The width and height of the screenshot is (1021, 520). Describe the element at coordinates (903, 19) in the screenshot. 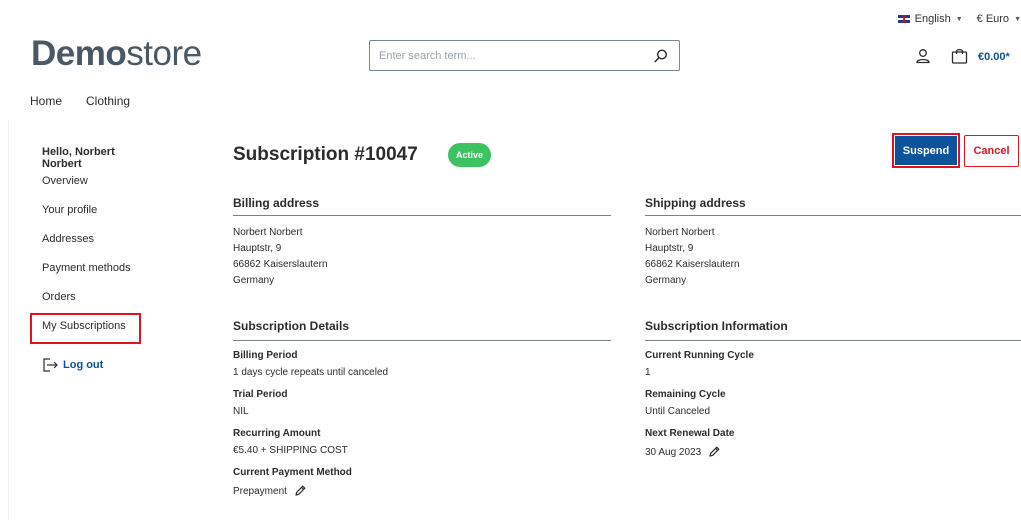

I see `uk-flag-icon` at that location.